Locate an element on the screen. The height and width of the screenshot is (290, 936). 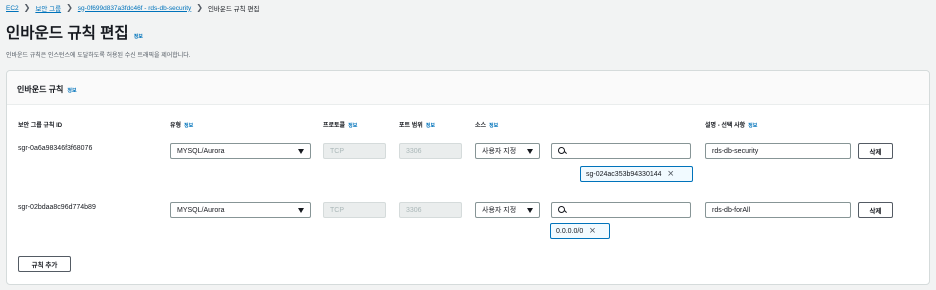
description-input: rds-db-security is located at coordinates (778, 151).